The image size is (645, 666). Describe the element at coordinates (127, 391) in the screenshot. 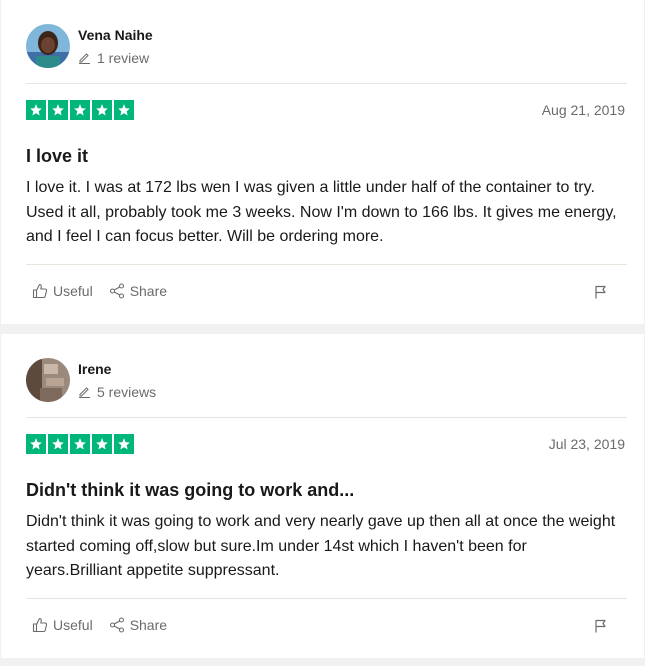

I see `review-count-label: 5 reviews` at that location.